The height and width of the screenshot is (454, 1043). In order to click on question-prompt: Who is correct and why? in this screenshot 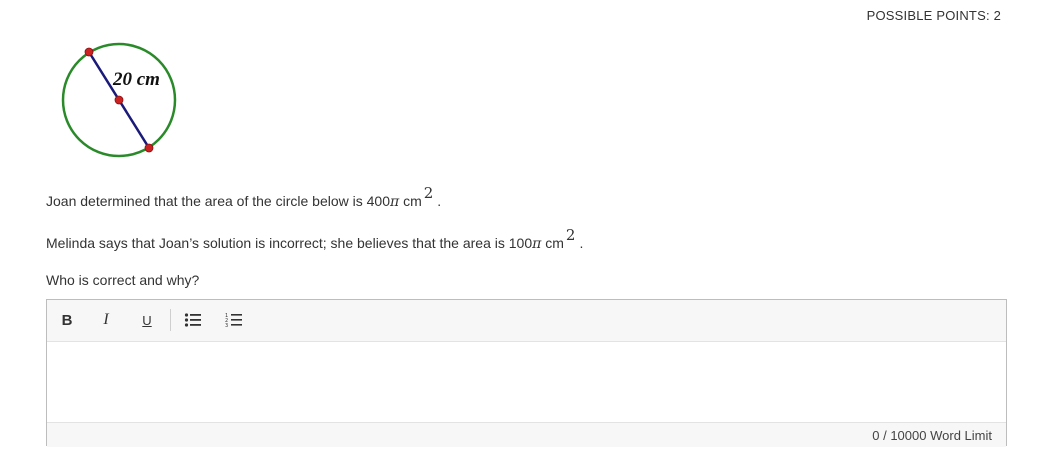, I will do `click(123, 280)`.